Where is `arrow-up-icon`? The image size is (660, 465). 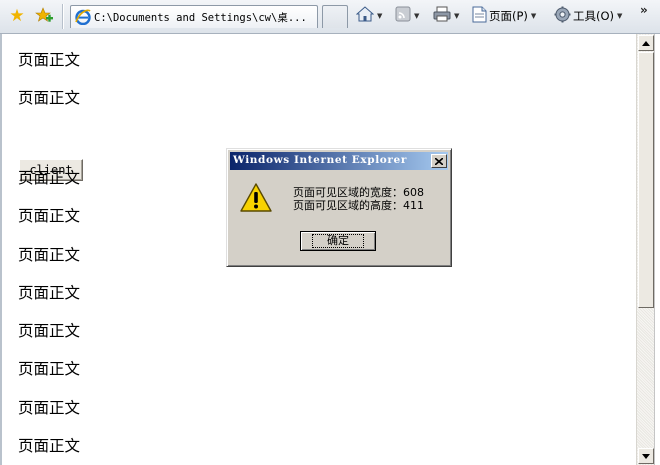 arrow-up-icon is located at coordinates (646, 43).